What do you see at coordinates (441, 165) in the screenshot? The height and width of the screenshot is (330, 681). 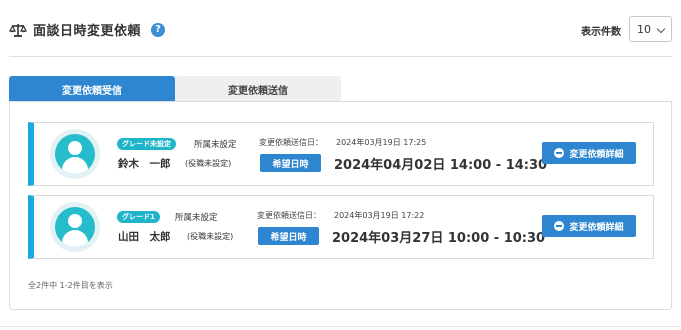 I see `desired-datetime: 2024年04月02日 14:00 - 14:30` at bounding box center [441, 165].